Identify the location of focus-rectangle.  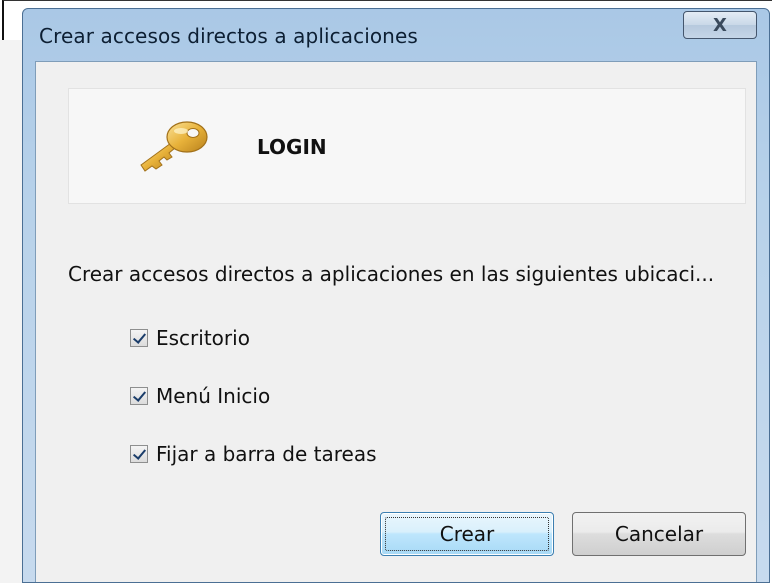
(467, 534).